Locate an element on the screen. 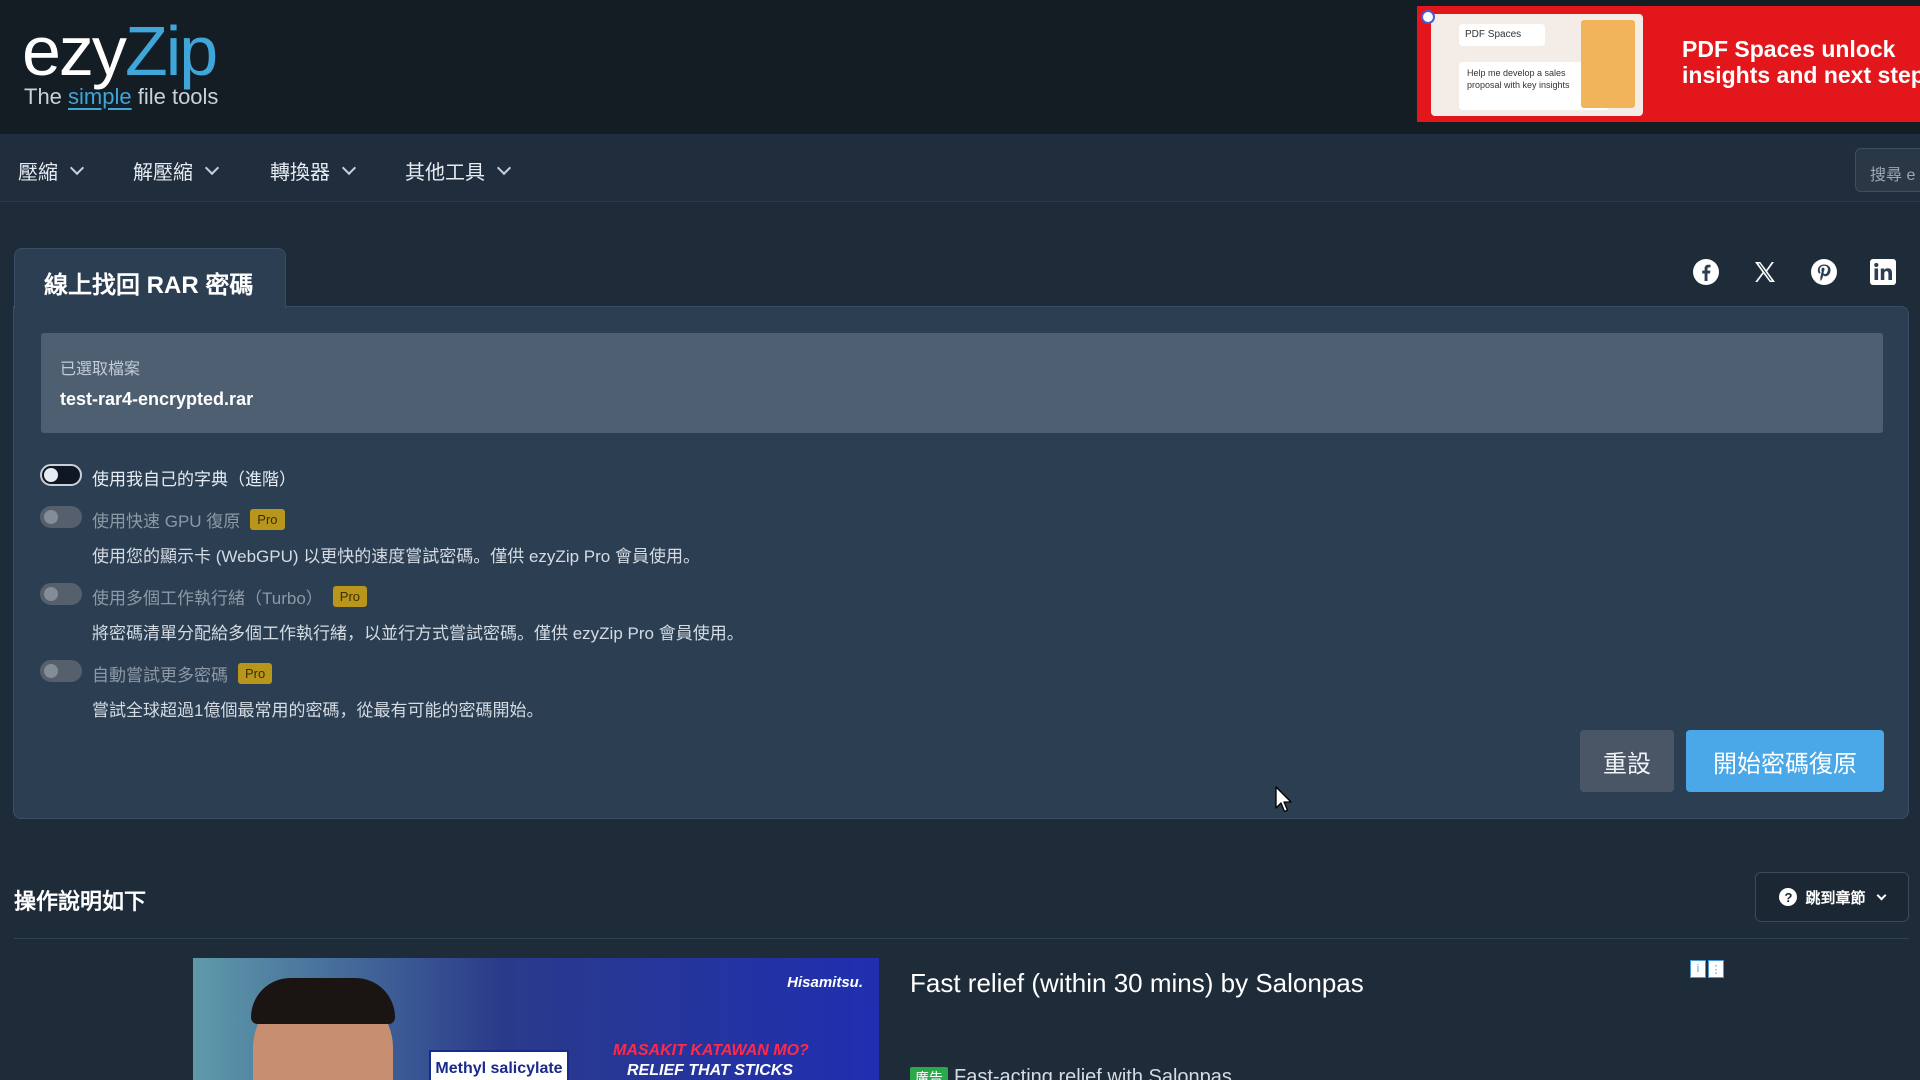  info-icon: i is located at coordinates (1698, 969).